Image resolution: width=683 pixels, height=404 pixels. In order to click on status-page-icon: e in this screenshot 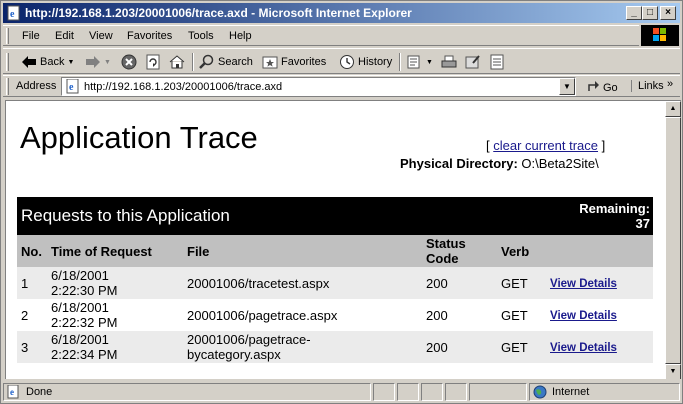, I will do `click(14, 393)`.